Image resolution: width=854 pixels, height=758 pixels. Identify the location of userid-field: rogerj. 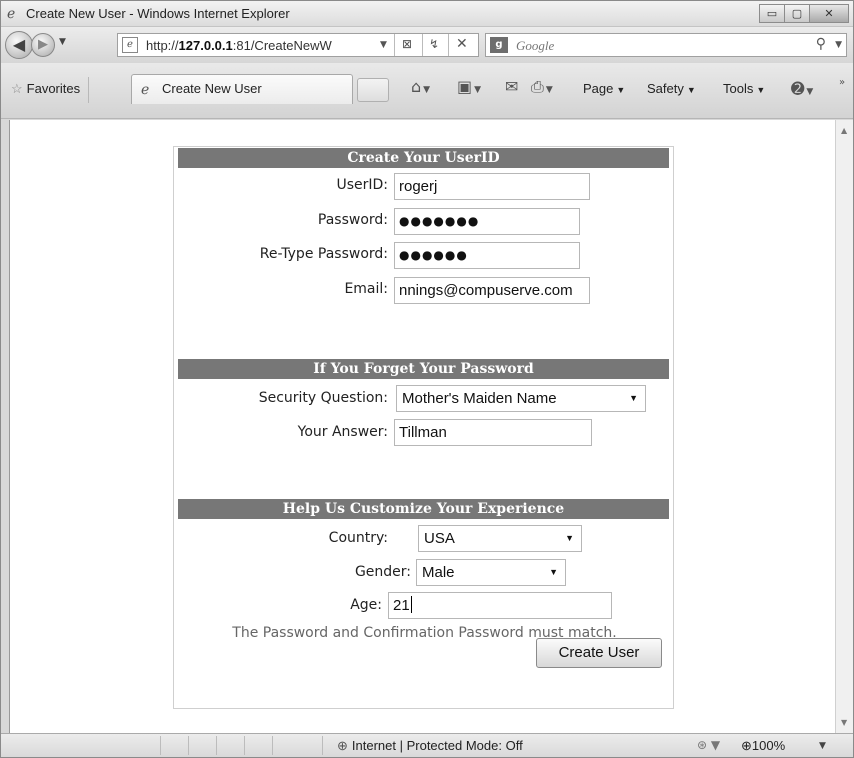
(492, 186).